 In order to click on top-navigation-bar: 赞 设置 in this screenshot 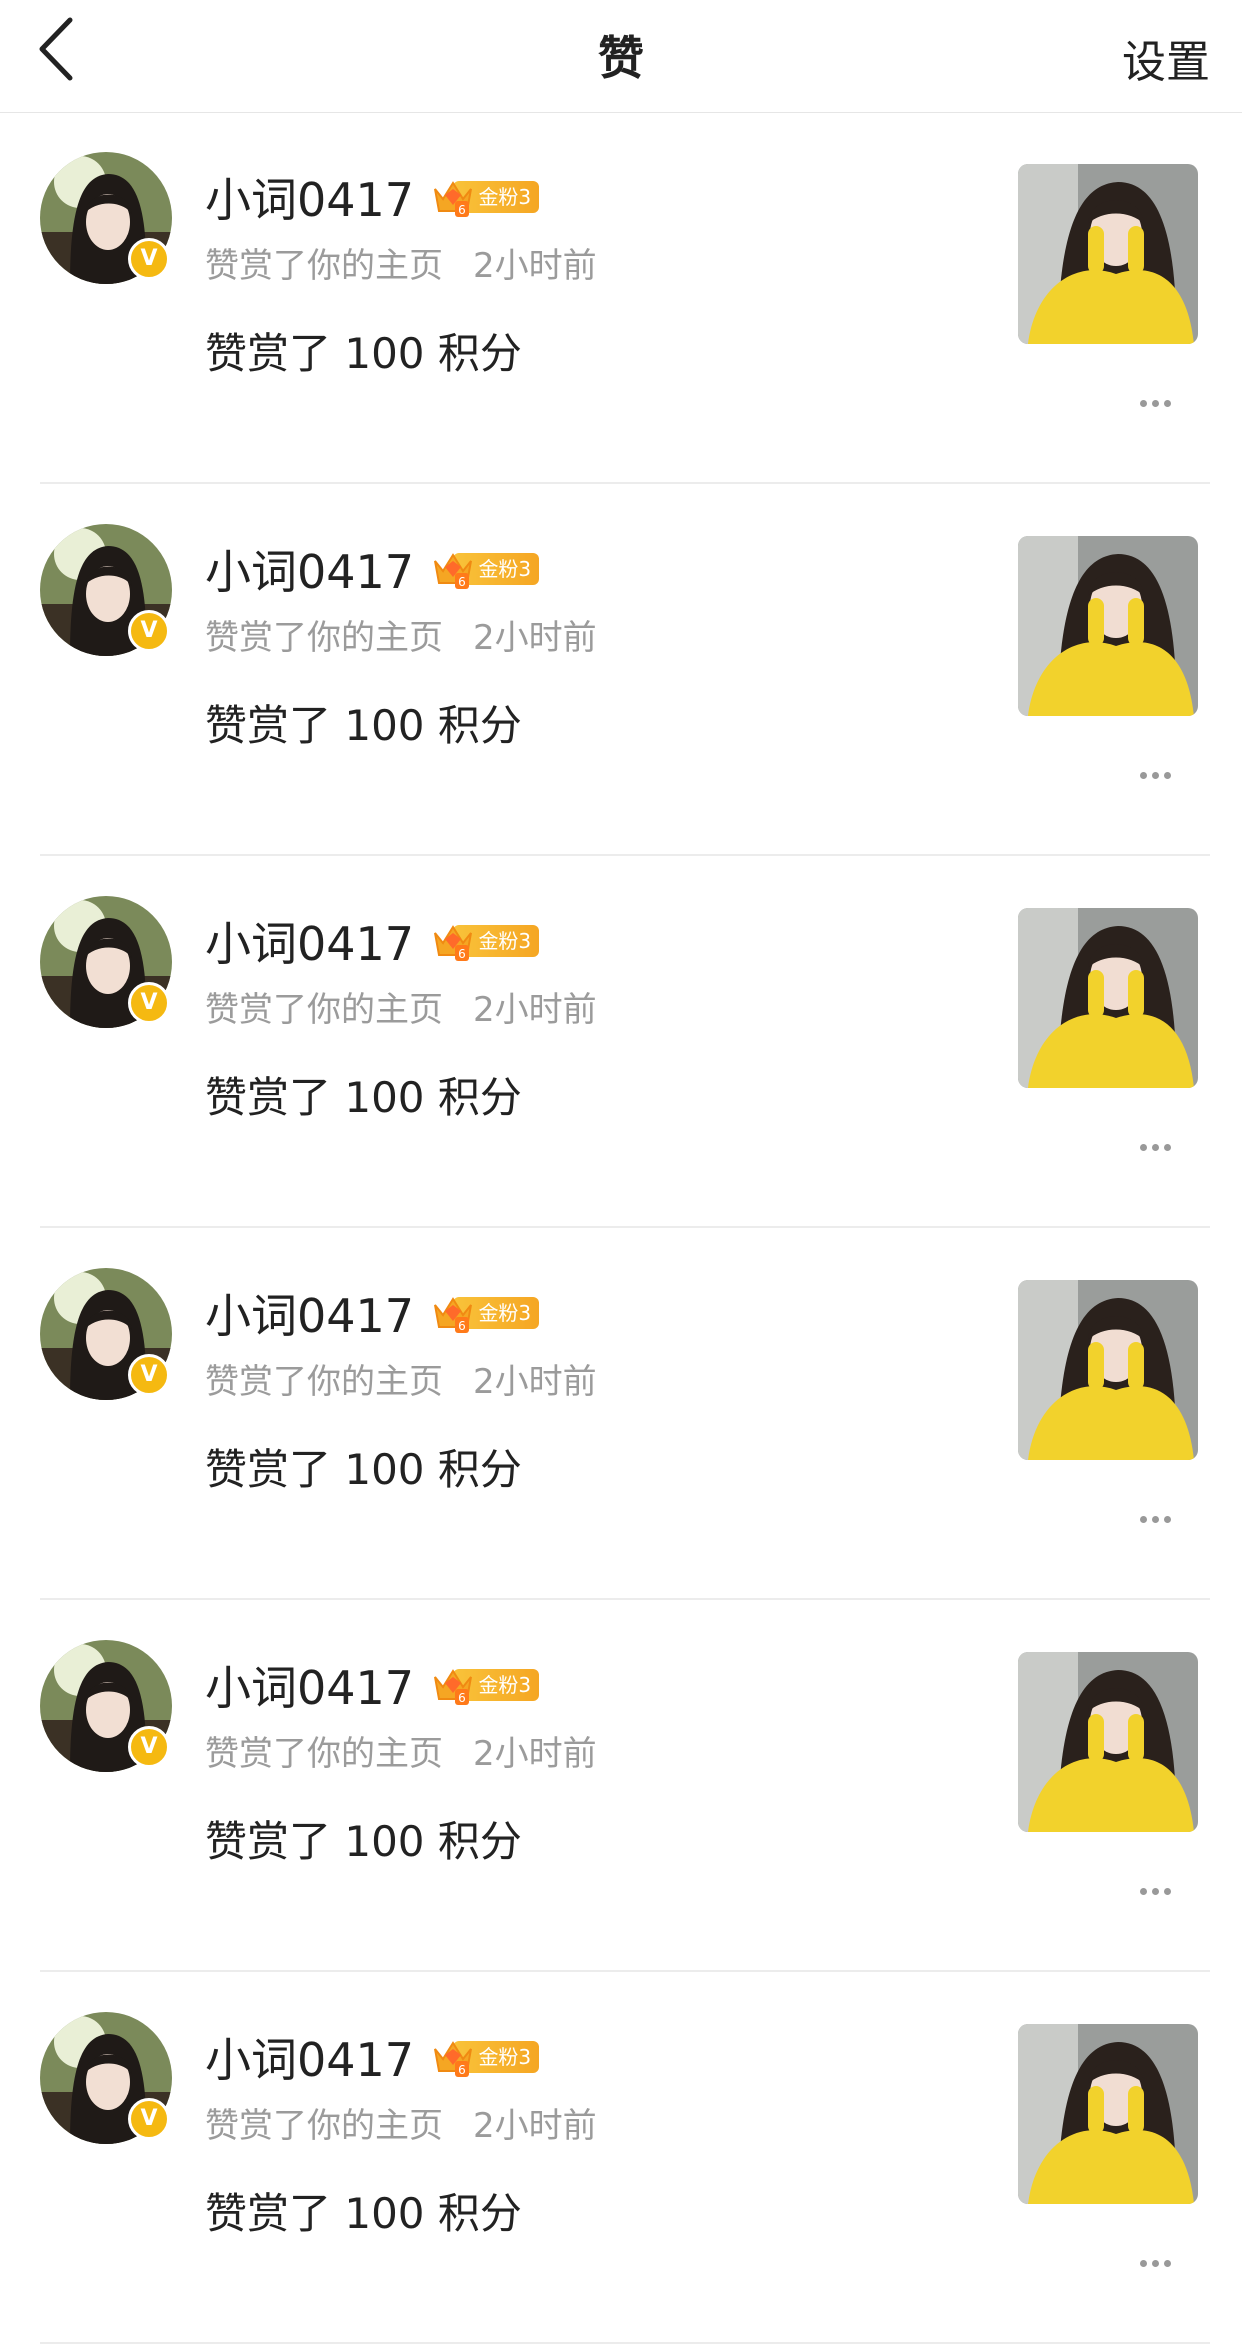, I will do `click(621, 56)`.